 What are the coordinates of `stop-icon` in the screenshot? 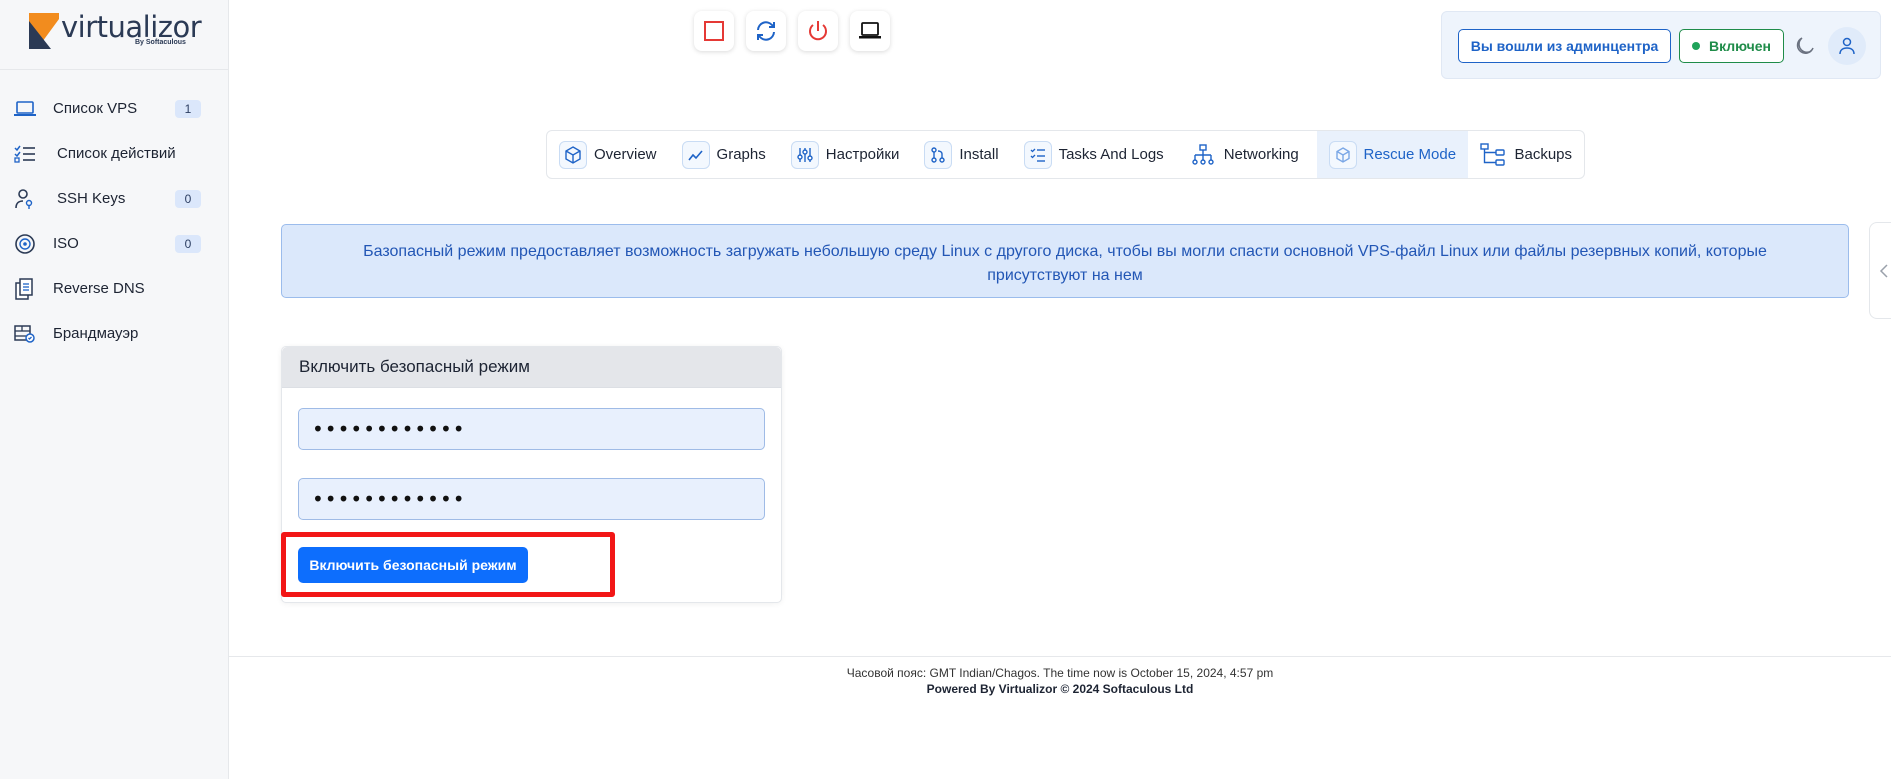 It's located at (714, 31).